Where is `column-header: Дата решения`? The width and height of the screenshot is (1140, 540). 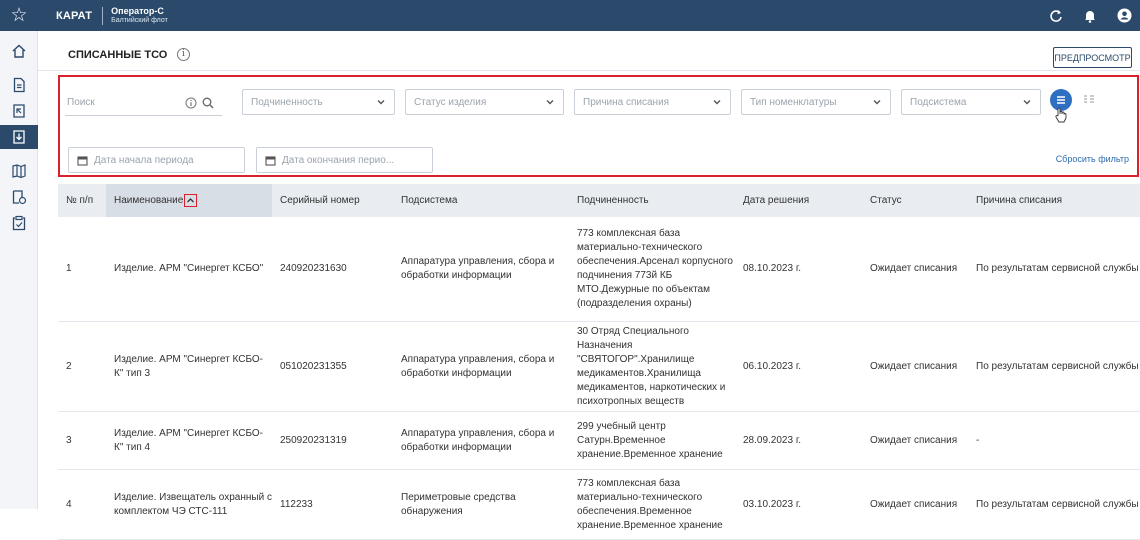 column-header: Дата решения is located at coordinates (798, 200).